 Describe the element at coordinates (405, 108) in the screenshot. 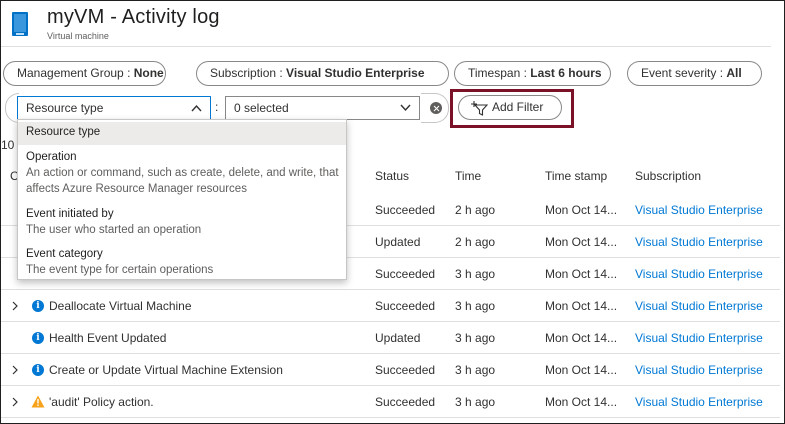

I see `chevron-down-icon` at that location.